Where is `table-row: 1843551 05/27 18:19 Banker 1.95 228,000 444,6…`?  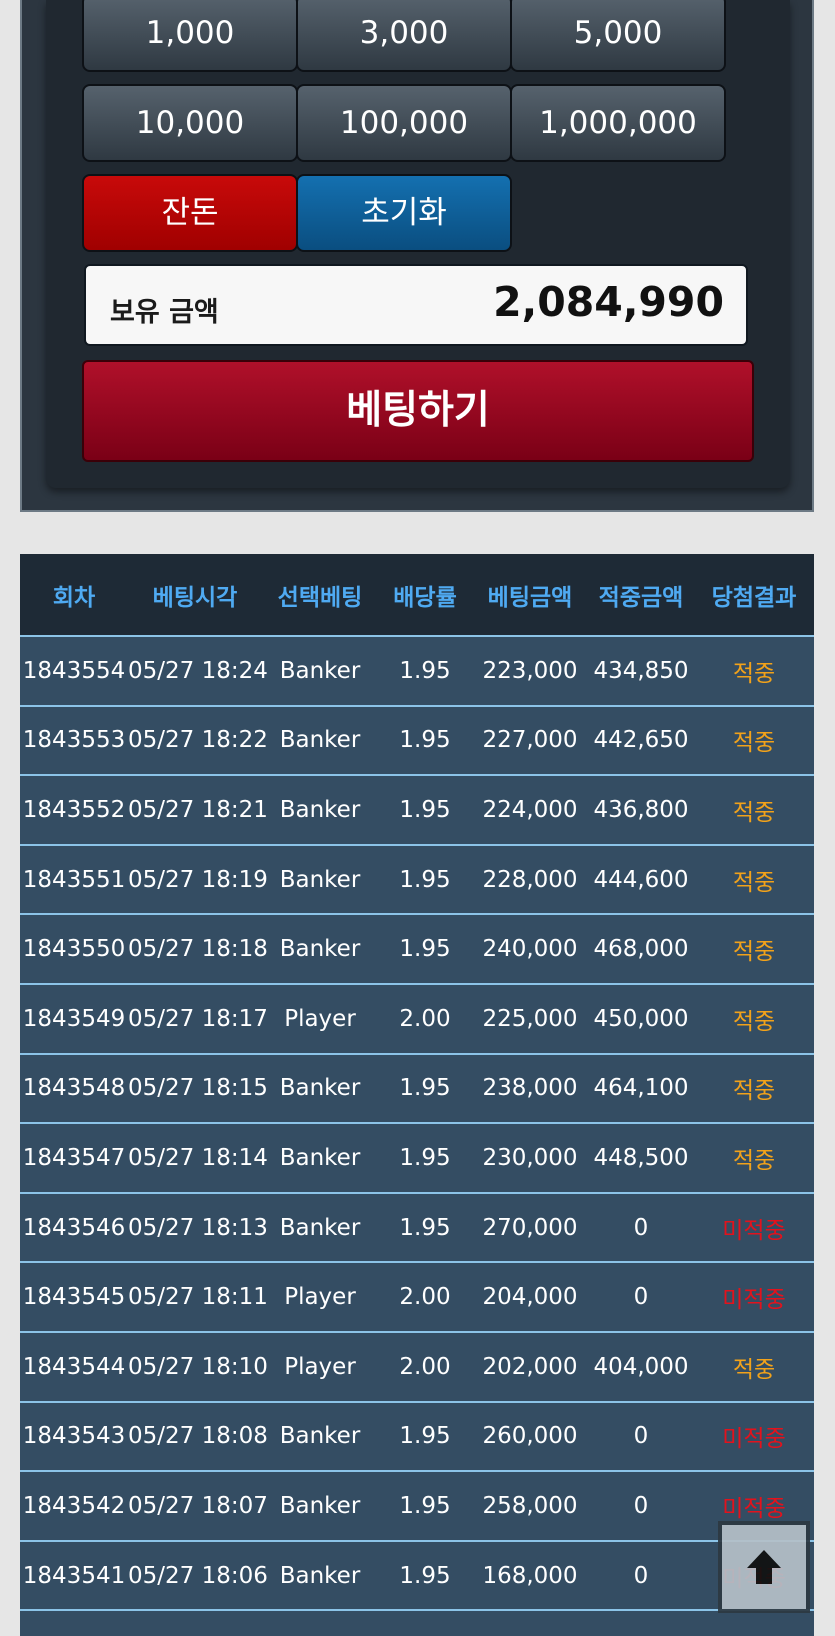 table-row: 1843551 05/27 18:19 Banker 1.95 228,000 444,6… is located at coordinates (417, 880).